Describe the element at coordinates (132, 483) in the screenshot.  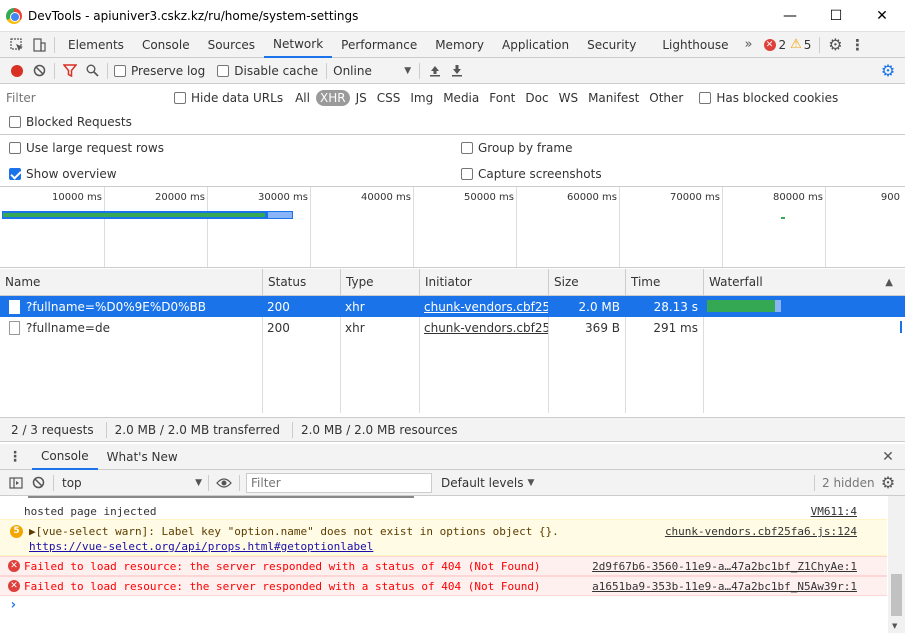
I see `context-select: top ▼` at that location.